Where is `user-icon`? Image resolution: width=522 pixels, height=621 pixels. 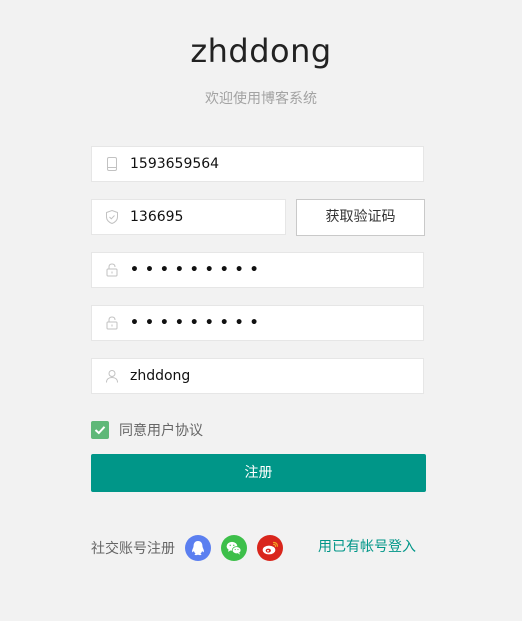 user-icon is located at coordinates (112, 376).